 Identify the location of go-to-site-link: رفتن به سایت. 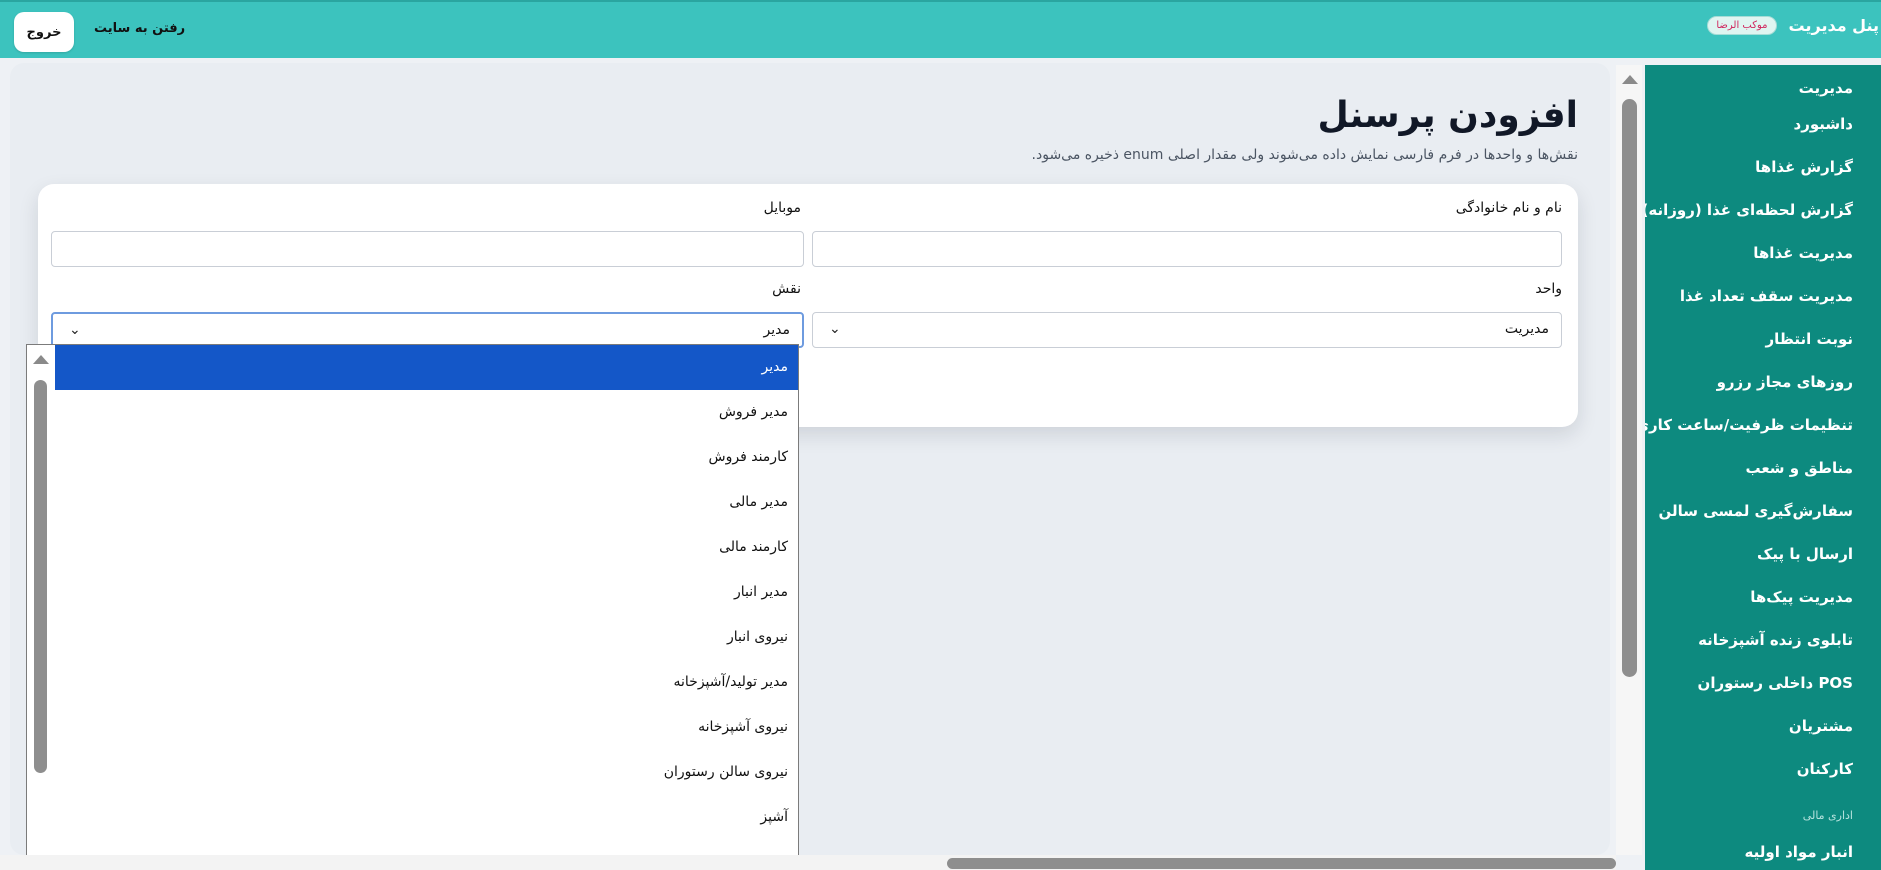
(139, 28).